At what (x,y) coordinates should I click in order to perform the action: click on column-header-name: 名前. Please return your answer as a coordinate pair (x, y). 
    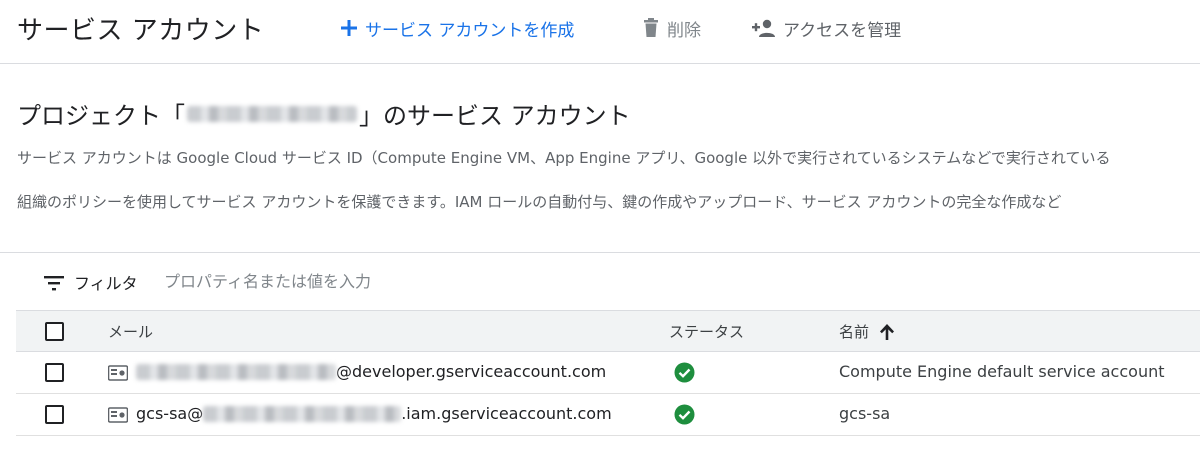
    Looking at the image, I should click on (867, 331).